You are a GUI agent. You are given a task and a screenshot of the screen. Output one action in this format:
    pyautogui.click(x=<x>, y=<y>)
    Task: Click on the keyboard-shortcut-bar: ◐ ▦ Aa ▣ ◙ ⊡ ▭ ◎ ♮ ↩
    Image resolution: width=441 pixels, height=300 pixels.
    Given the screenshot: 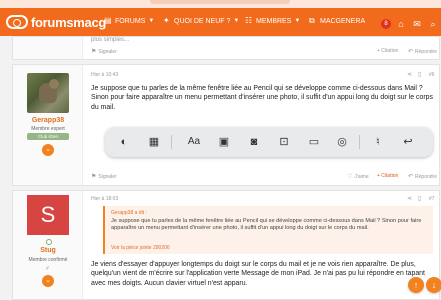 What is the action you would take?
    pyautogui.click(x=269, y=142)
    